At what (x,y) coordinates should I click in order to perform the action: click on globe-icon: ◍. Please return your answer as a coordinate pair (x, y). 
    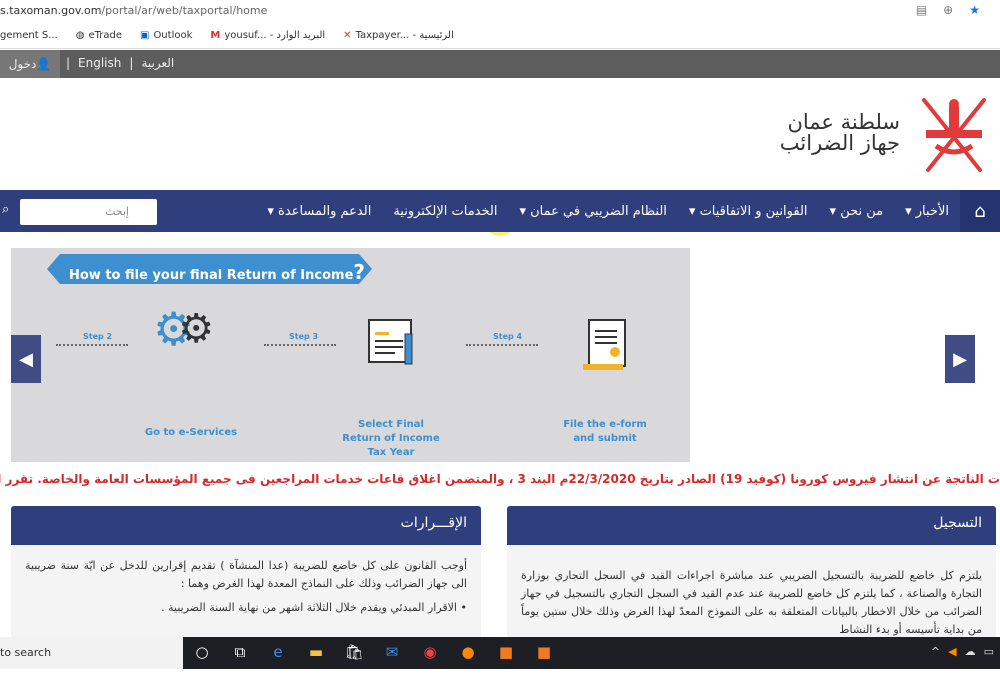
    Looking at the image, I should click on (80, 35).